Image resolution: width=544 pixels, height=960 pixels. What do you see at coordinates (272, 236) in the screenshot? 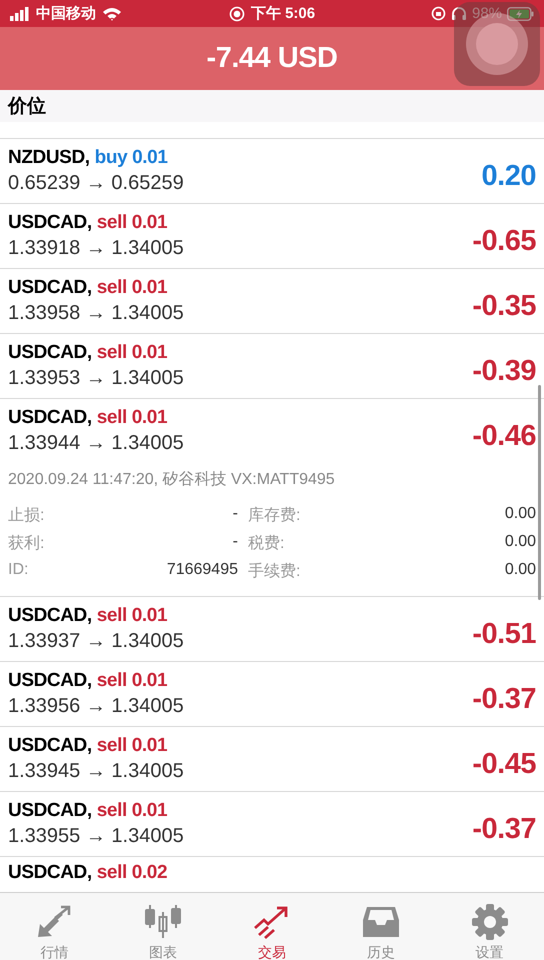
I see `position-row: USDCAD, sell 0.01 1.33918 → 1.34005 -0.65` at bounding box center [272, 236].